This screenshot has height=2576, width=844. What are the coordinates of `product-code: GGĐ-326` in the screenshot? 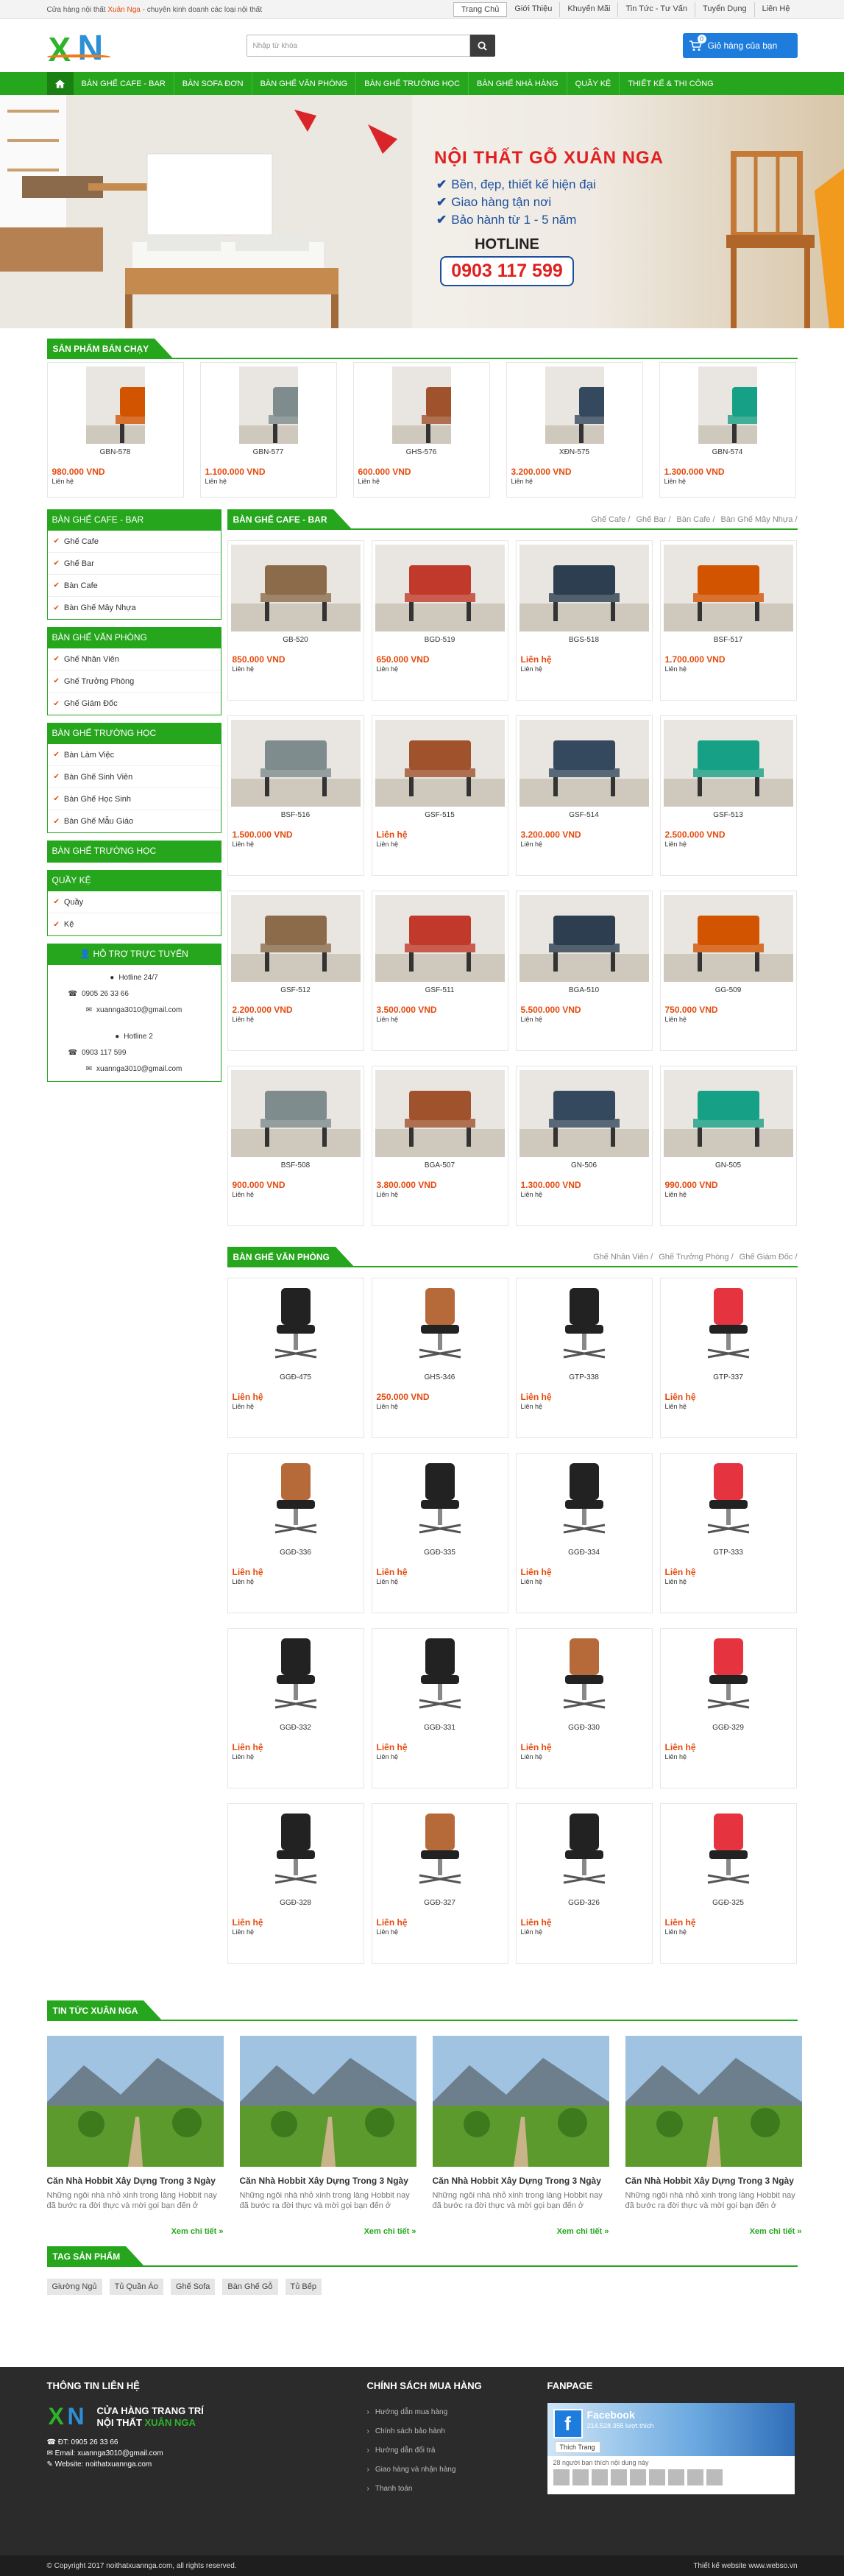 It's located at (584, 1903).